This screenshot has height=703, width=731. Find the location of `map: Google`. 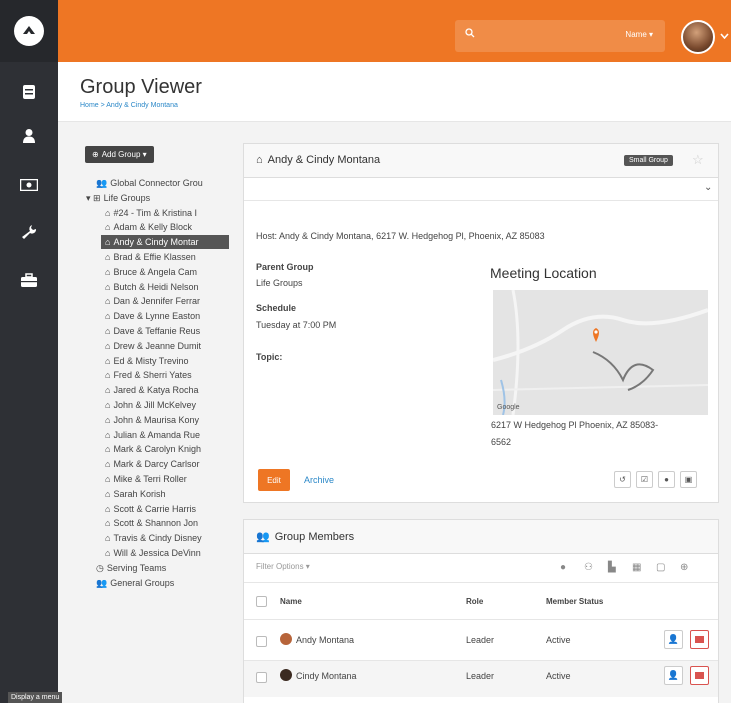

map: Google is located at coordinates (600, 352).